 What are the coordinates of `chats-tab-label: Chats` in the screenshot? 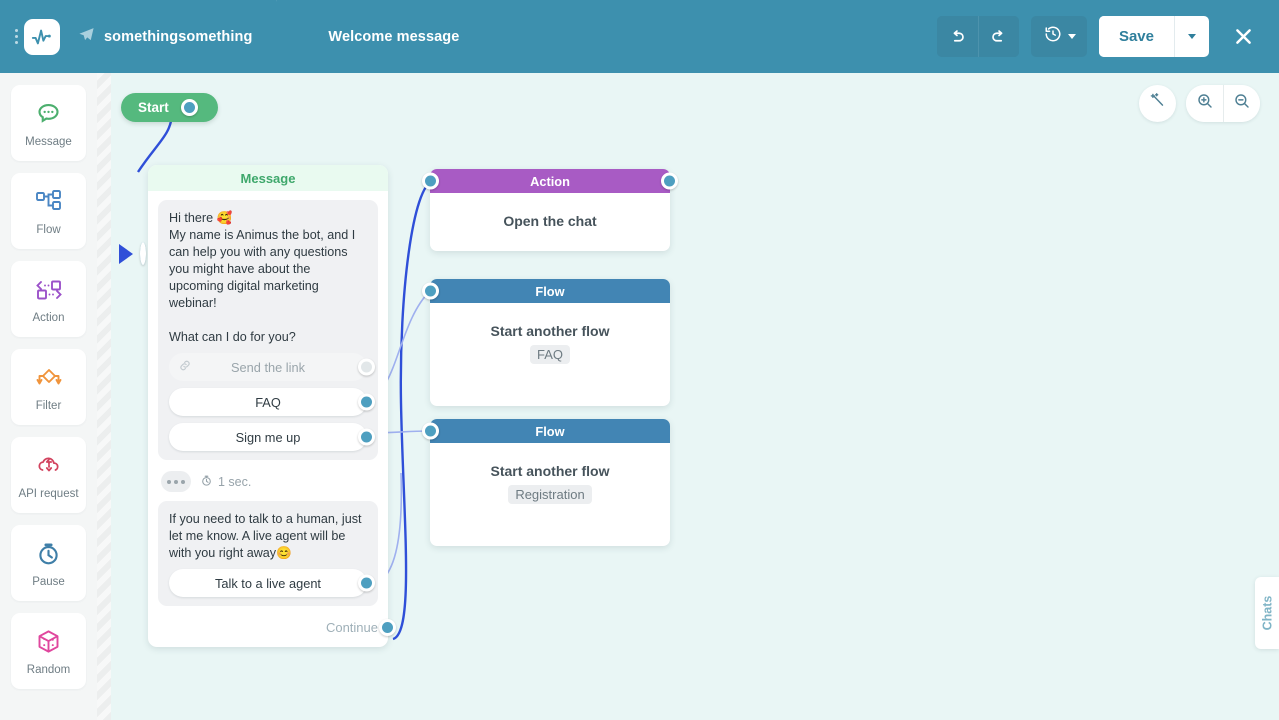 It's located at (1267, 613).